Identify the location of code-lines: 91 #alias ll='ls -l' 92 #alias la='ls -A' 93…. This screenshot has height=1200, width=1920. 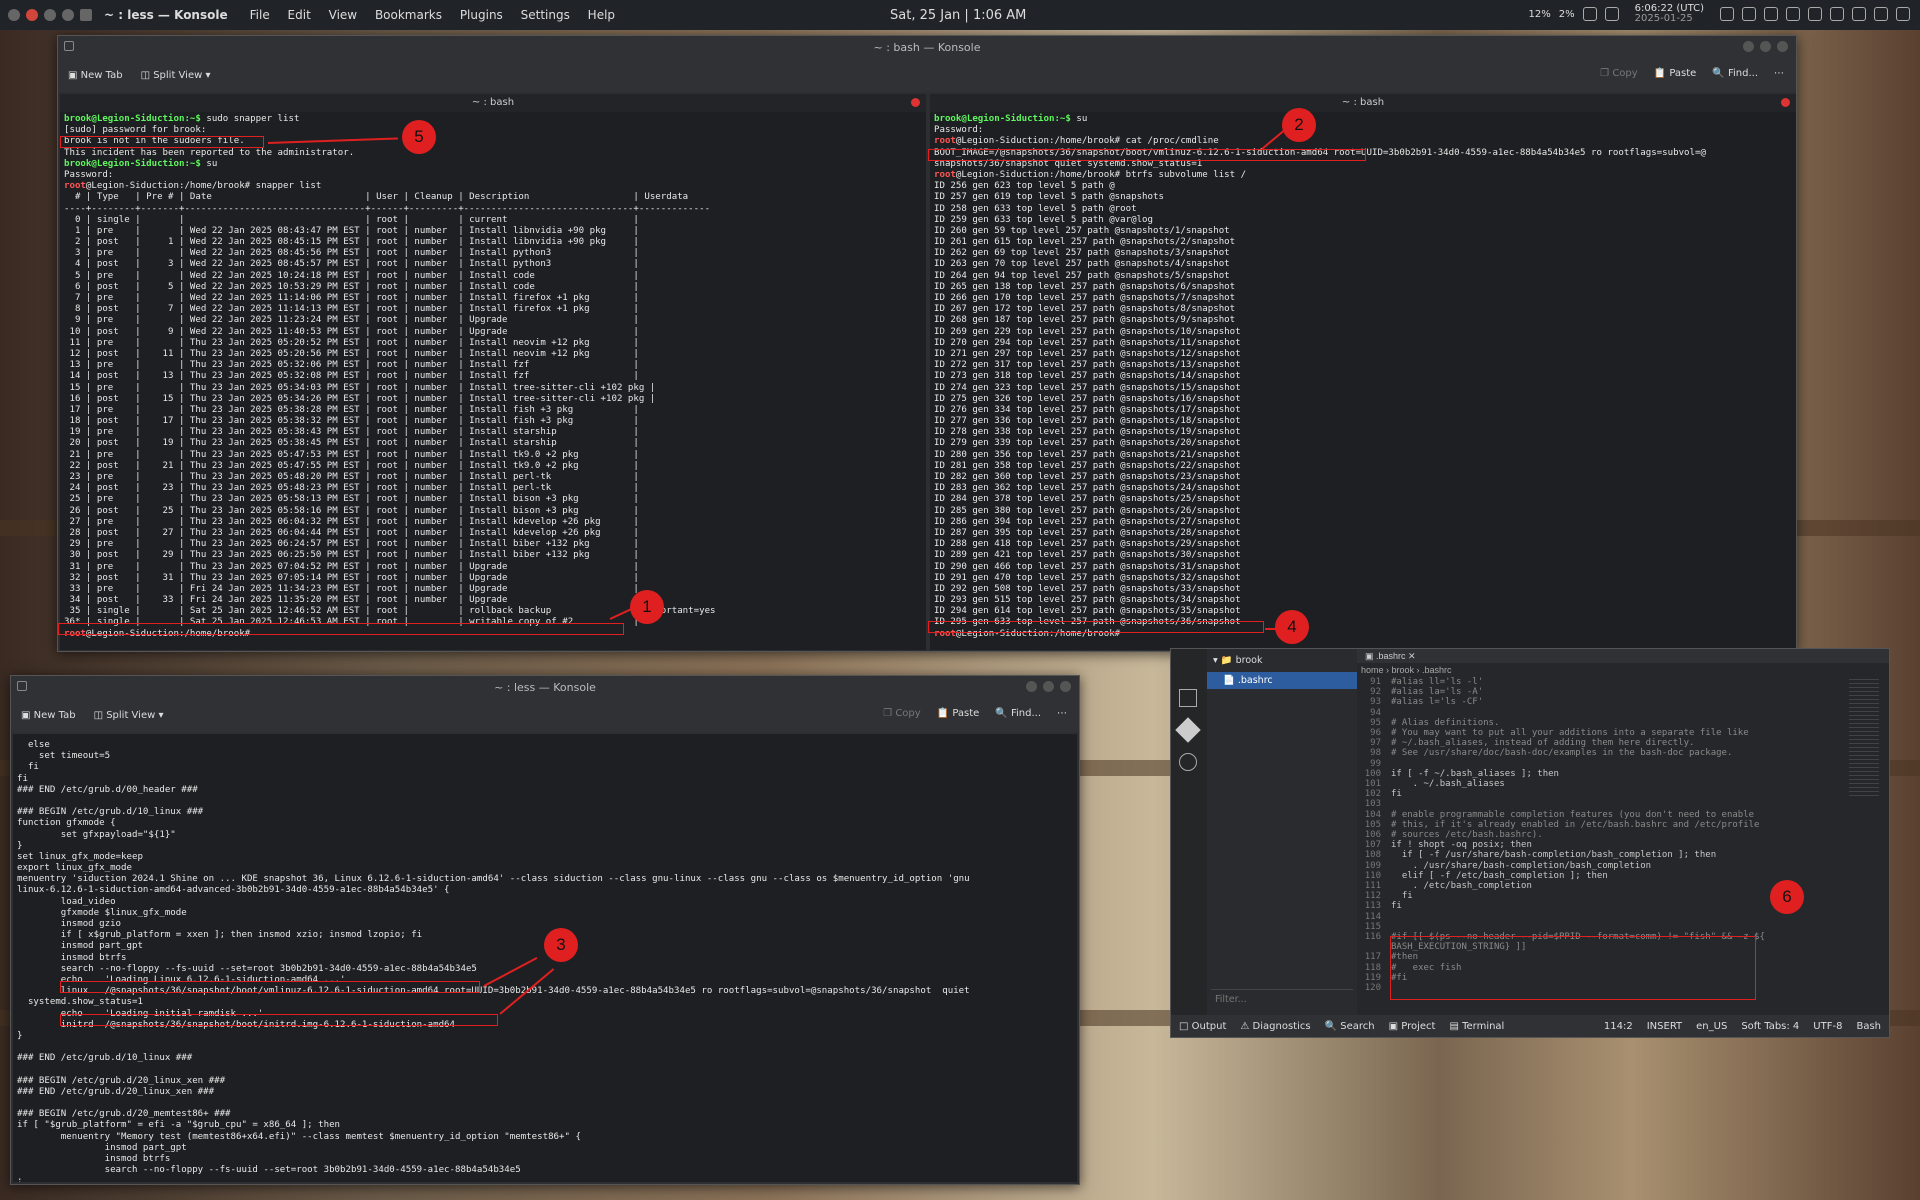
(1623, 835).